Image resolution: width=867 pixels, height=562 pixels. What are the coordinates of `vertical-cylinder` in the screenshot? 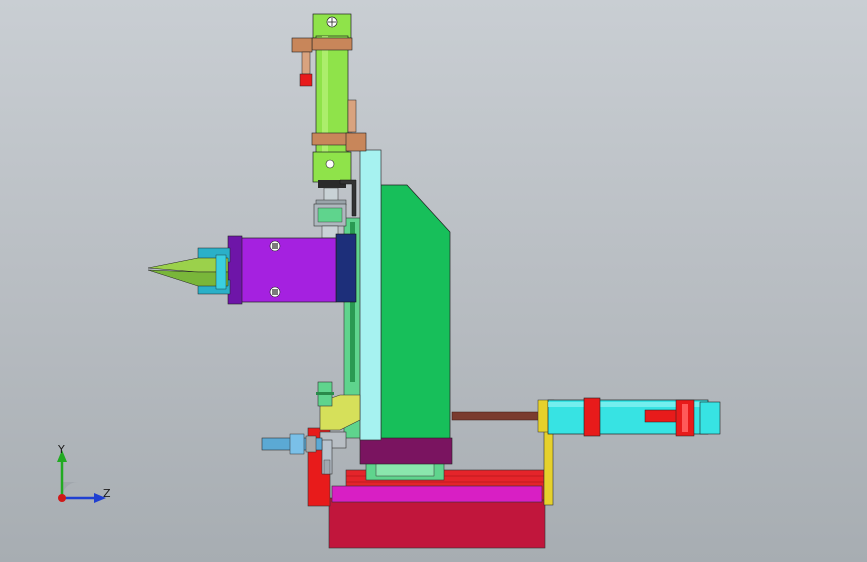 It's located at (329, 126).